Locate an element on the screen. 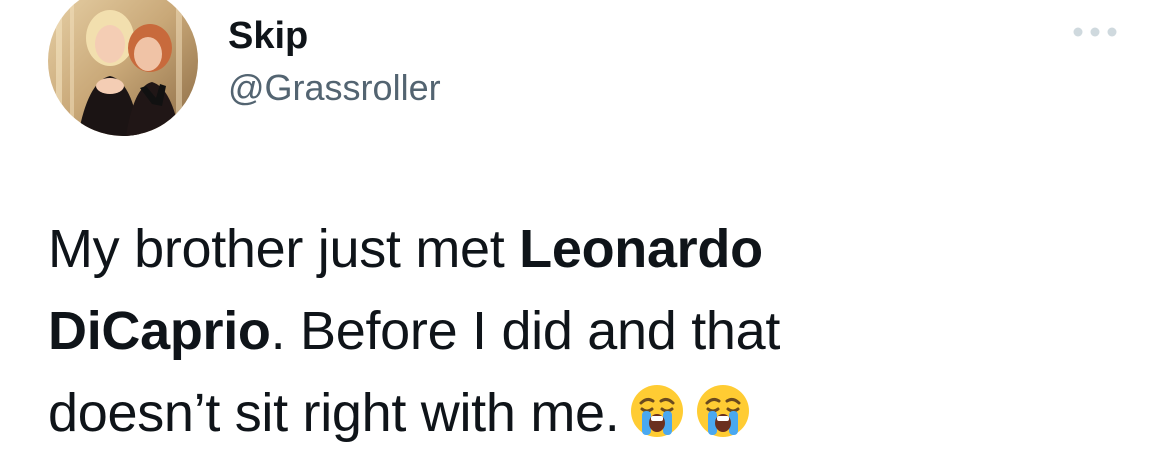 Image resolution: width=1170 pixels, height=463 pixels. more-horizontal-icon is located at coordinates (1095, 32).